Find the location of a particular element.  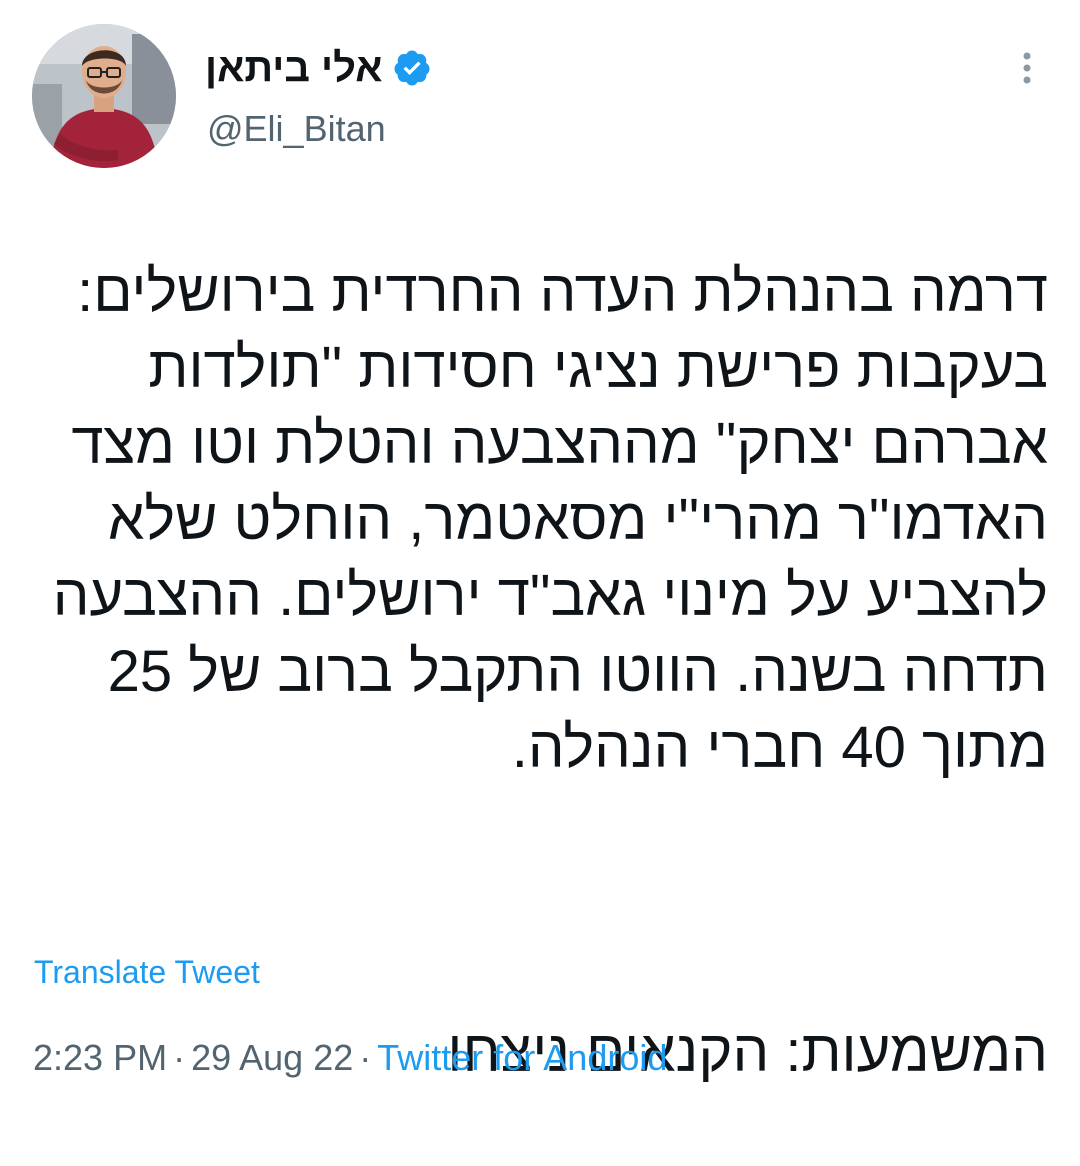

tweet-time: 2:23 PM is located at coordinates (100, 1057).